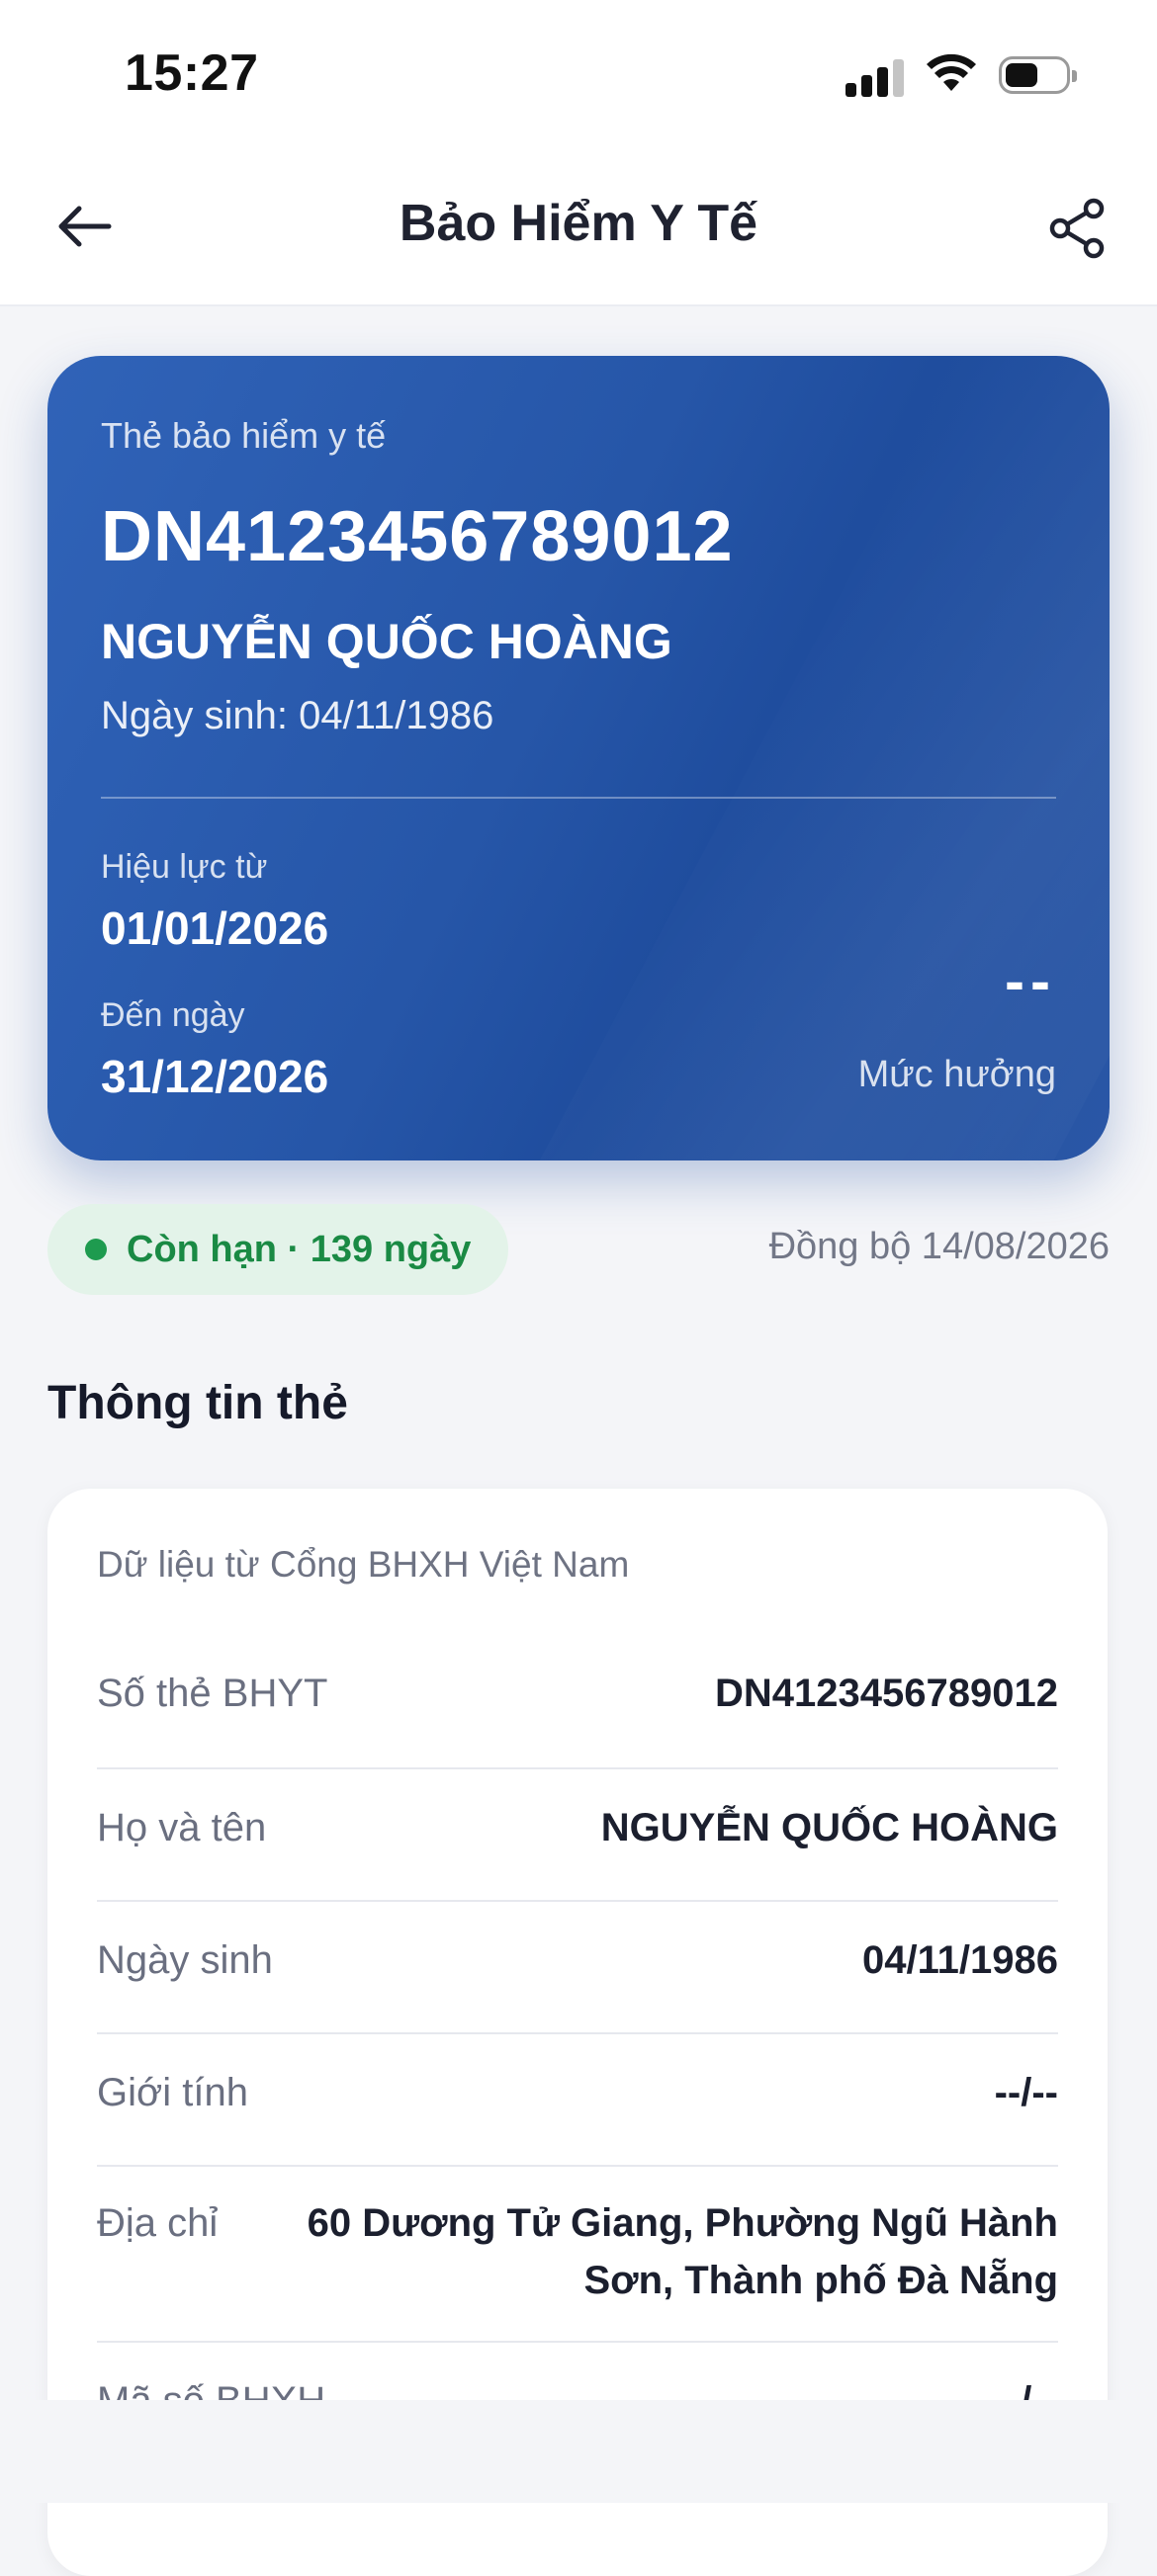  I want to click on card-divider, so click(578, 798).